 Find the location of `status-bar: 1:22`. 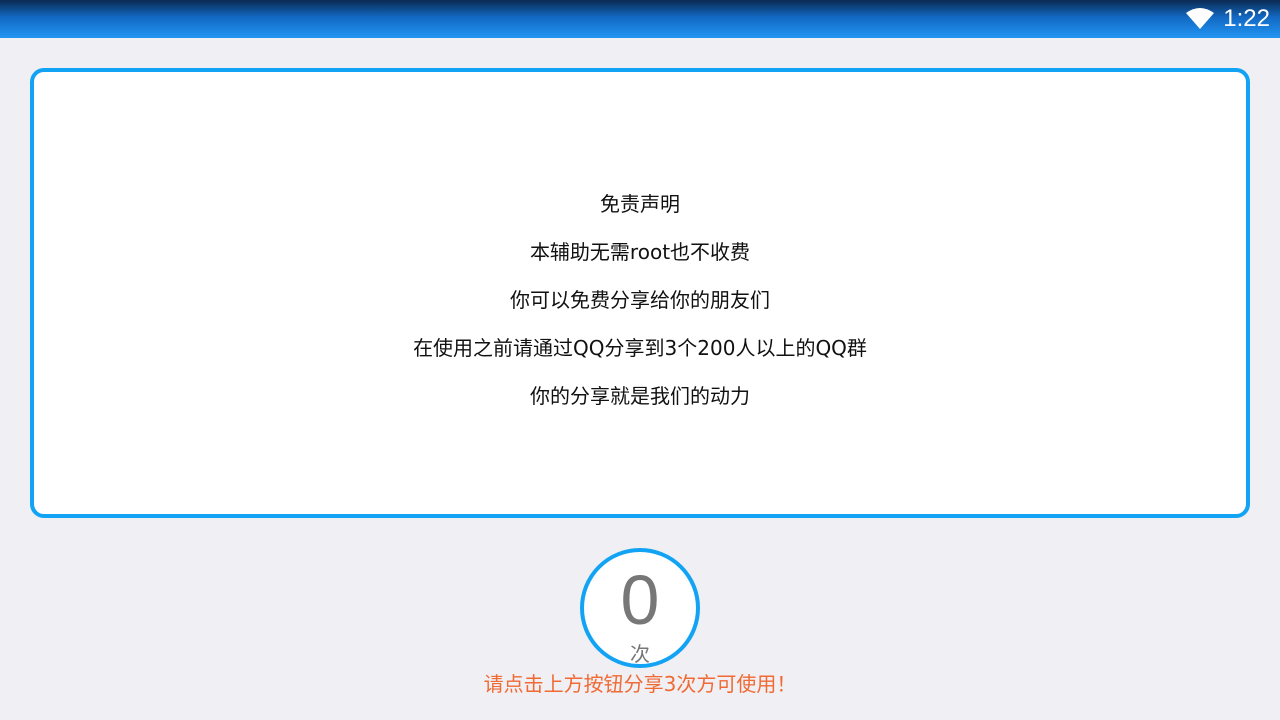

status-bar: 1:22 is located at coordinates (640, 19).